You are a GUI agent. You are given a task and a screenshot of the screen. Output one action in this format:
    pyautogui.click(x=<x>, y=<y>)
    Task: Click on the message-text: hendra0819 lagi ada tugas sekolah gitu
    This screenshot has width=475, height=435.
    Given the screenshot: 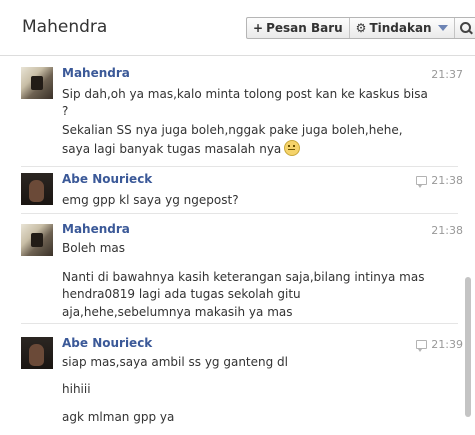 What is the action you would take?
    pyautogui.click(x=181, y=294)
    